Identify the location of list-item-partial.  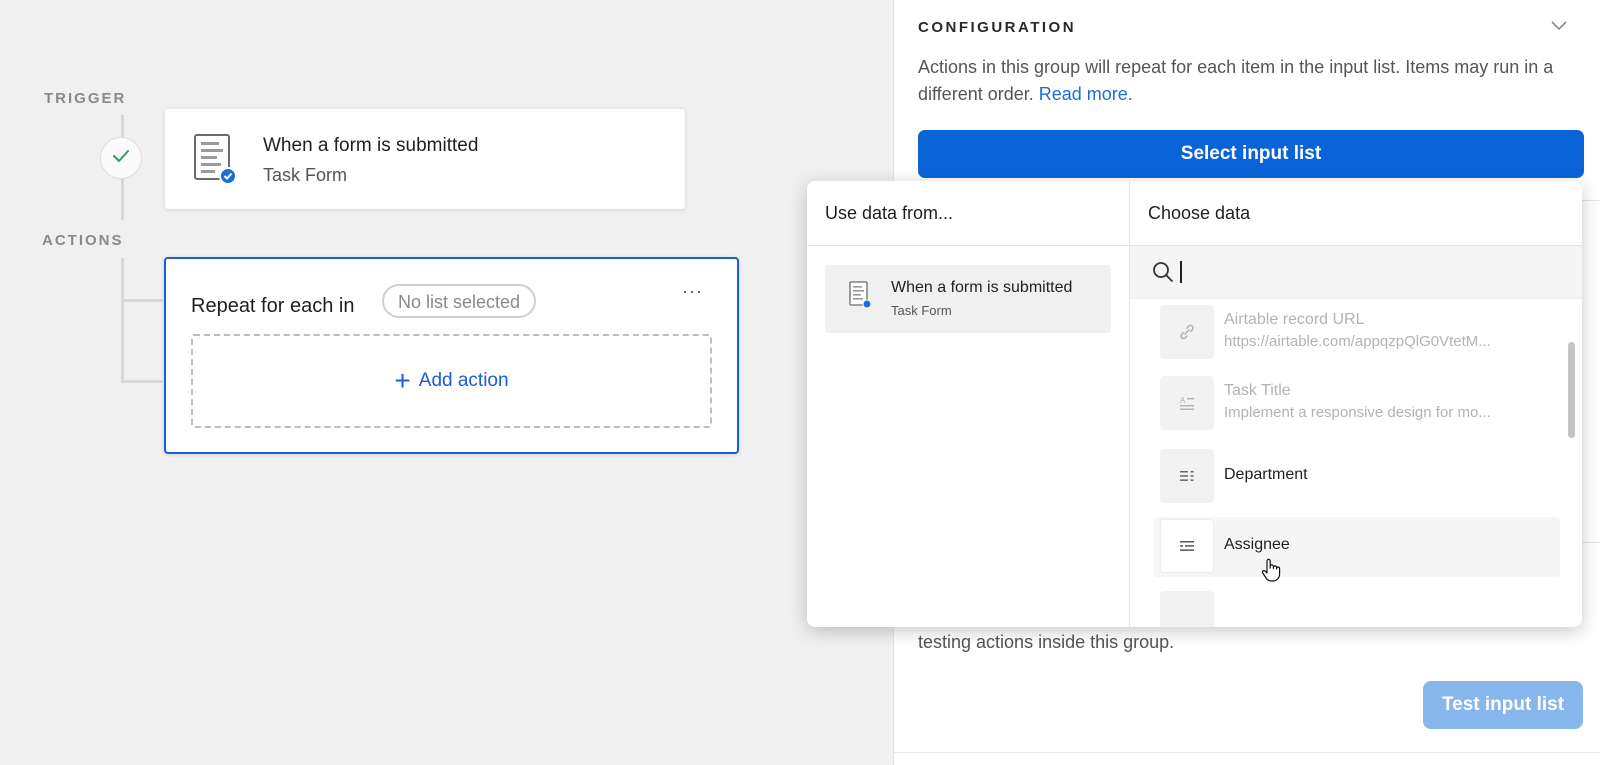
(1353, 608).